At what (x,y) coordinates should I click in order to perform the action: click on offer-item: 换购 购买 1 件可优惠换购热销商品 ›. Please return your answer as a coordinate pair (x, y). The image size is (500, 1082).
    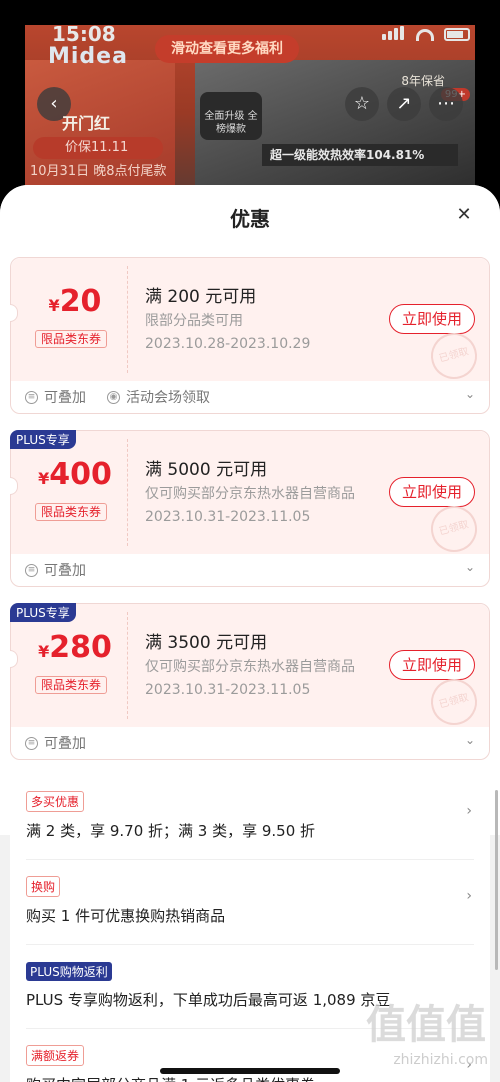
    Looking at the image, I should click on (250, 902).